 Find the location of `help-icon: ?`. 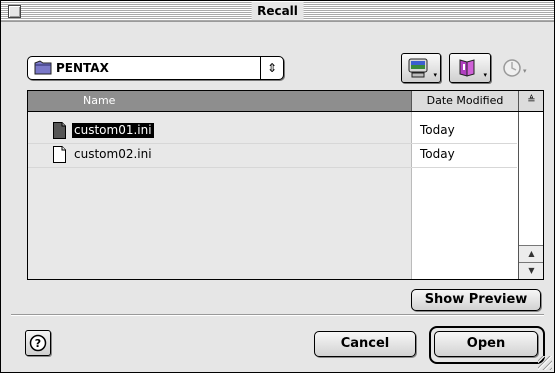

help-icon: ? is located at coordinates (38, 345).